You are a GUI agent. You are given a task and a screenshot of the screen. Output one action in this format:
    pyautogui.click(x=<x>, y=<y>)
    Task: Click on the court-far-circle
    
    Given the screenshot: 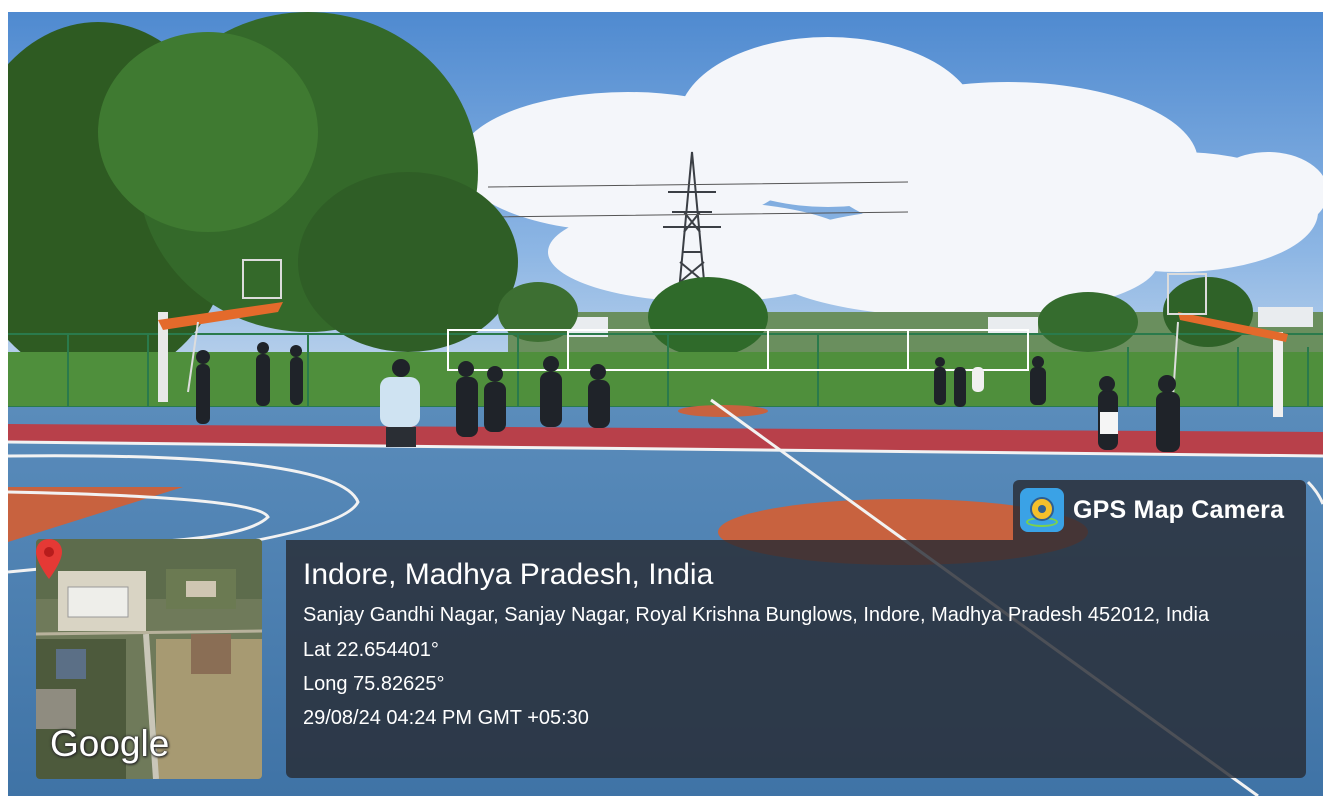 What is the action you would take?
    pyautogui.click(x=723, y=411)
    